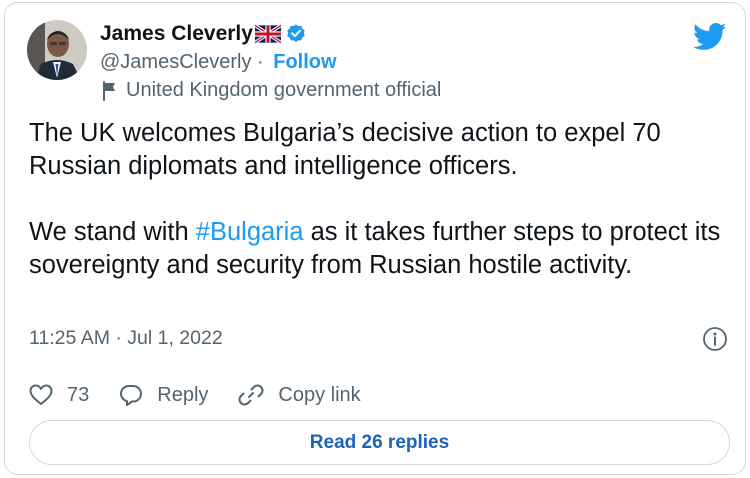 The width and height of the screenshot is (750, 478). Describe the element at coordinates (267, 34) in the screenshot. I see `uk-flag-icon` at that location.